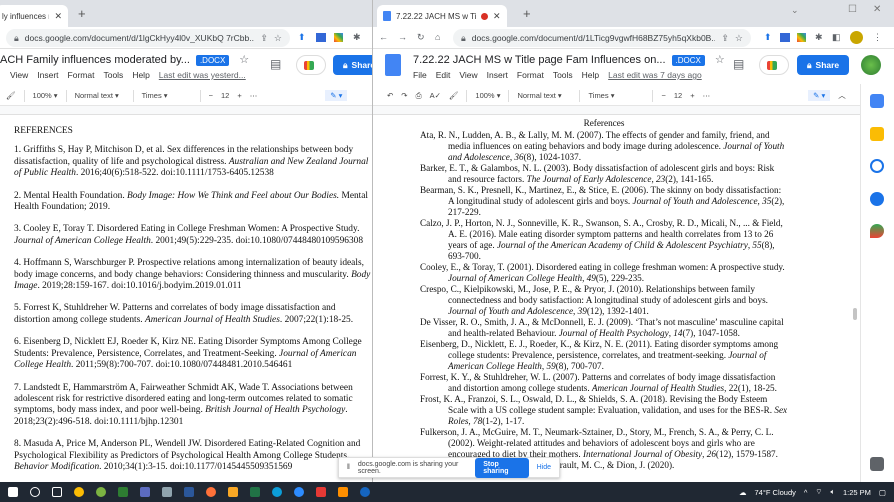  I want to click on hide-button: Hide, so click(544, 467).